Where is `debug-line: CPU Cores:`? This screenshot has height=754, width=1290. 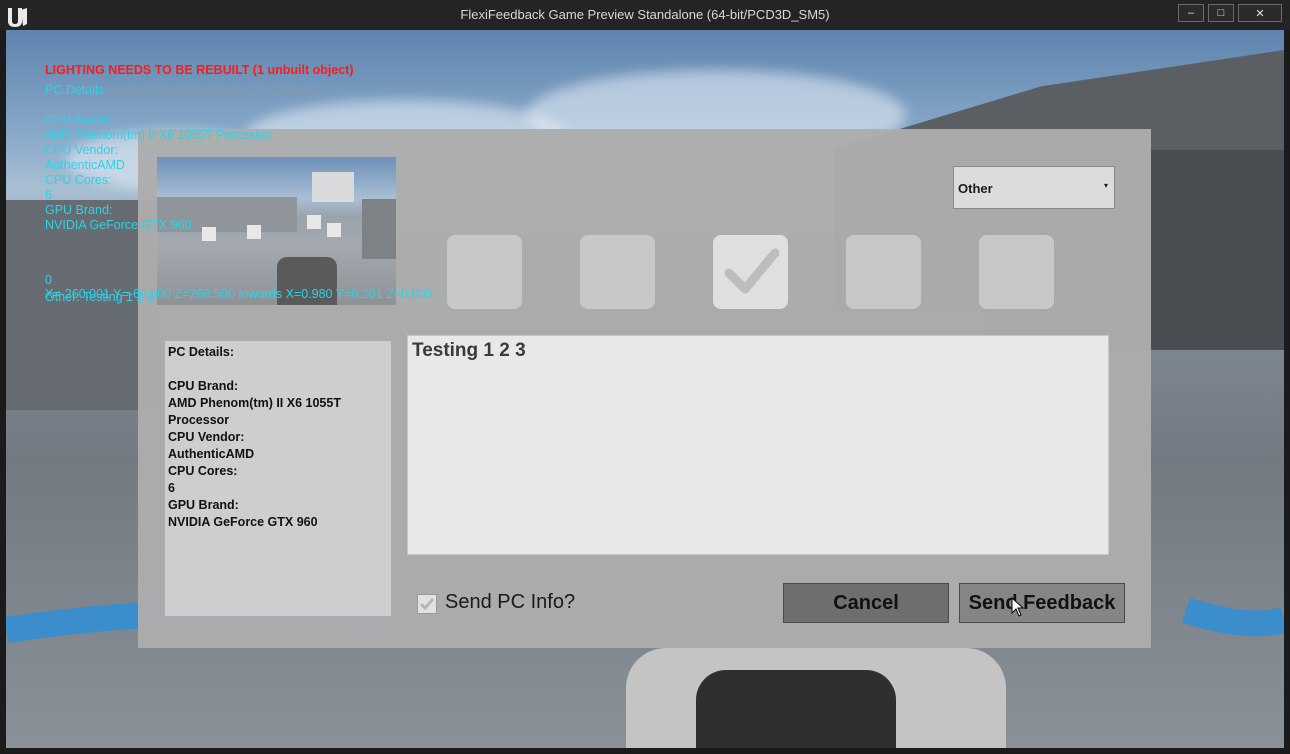
debug-line: CPU Cores: is located at coordinates (78, 180).